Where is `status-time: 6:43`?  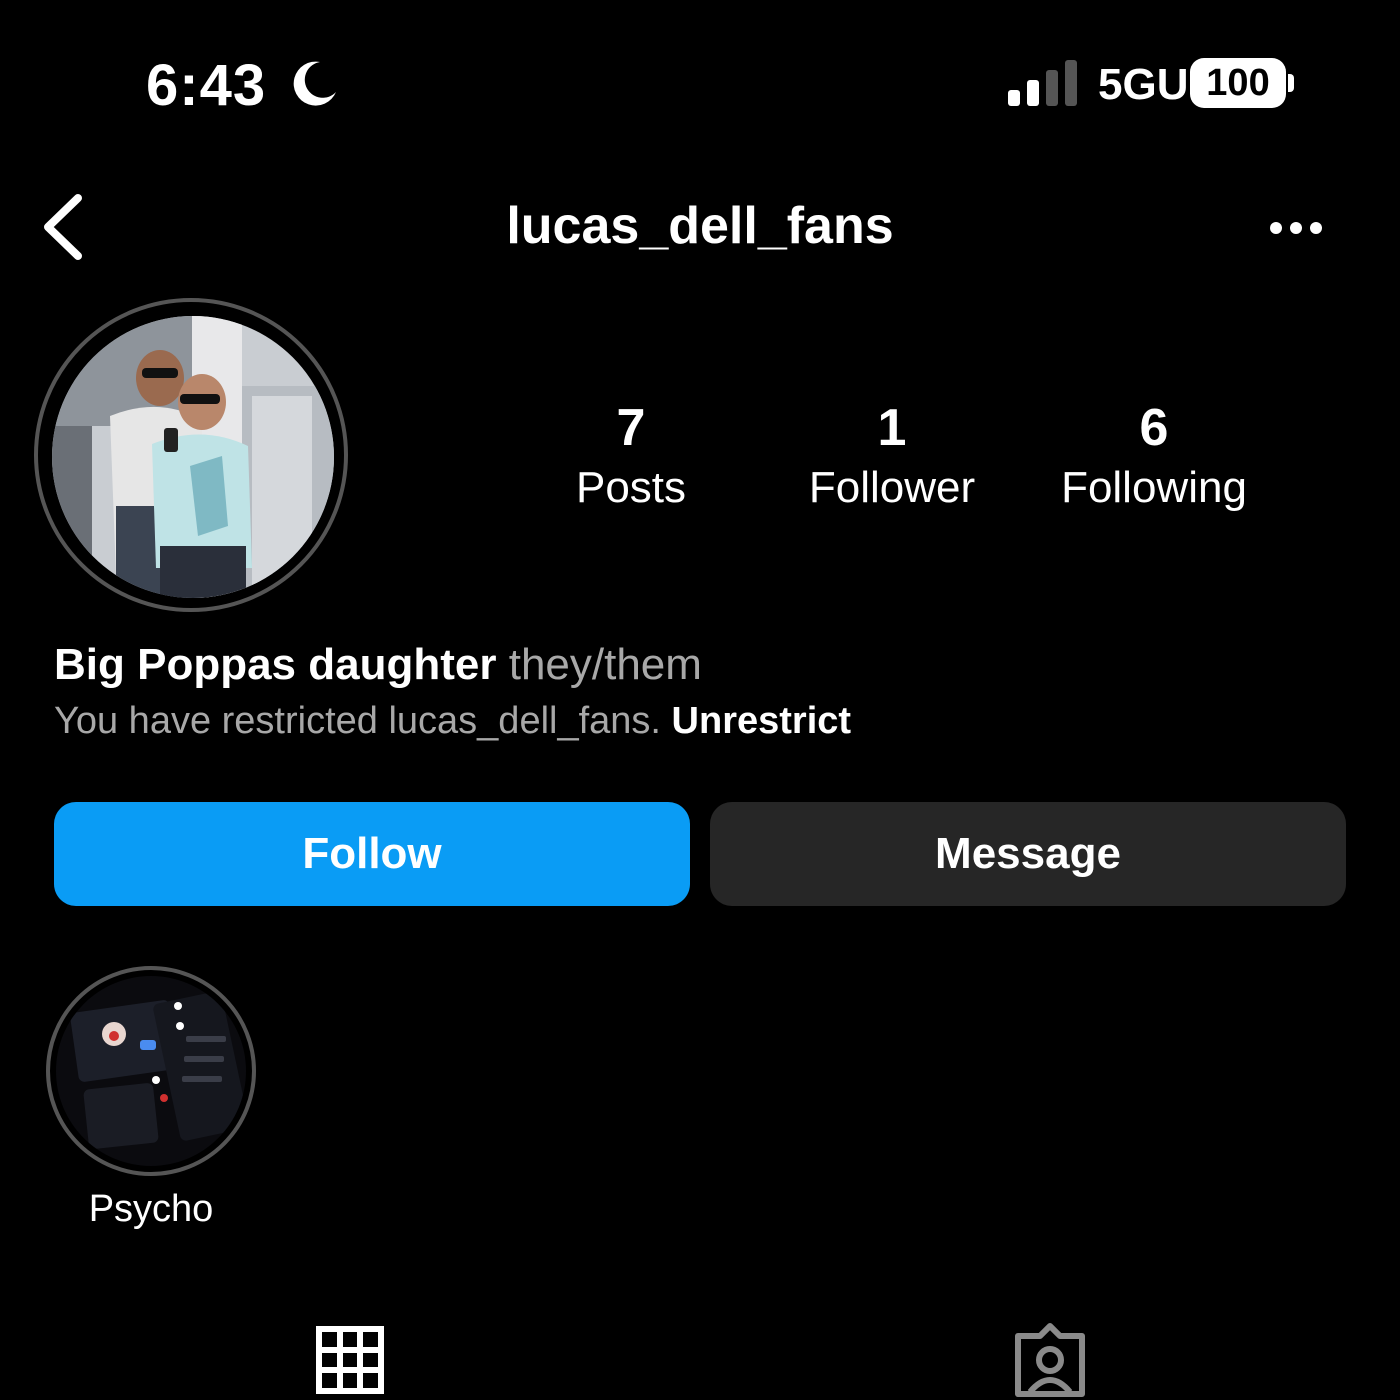 status-time: 6:43 is located at coordinates (206, 85).